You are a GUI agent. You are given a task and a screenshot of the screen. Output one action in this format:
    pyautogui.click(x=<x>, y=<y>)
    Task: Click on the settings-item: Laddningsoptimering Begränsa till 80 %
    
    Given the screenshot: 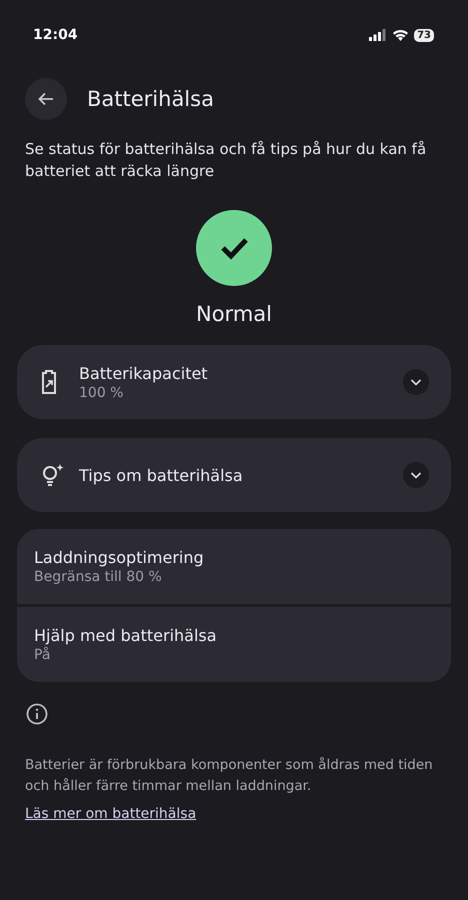 What is the action you would take?
    pyautogui.click(x=234, y=566)
    